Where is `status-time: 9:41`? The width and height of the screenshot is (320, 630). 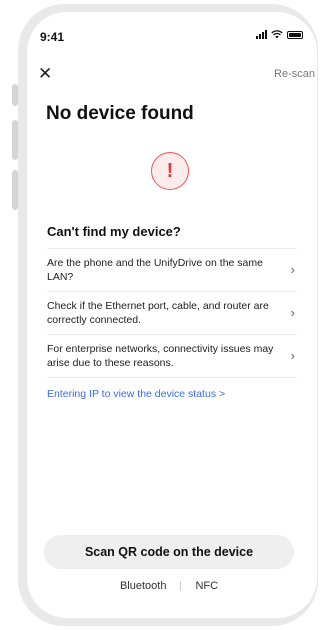
status-time: 9:41 is located at coordinates (52, 37).